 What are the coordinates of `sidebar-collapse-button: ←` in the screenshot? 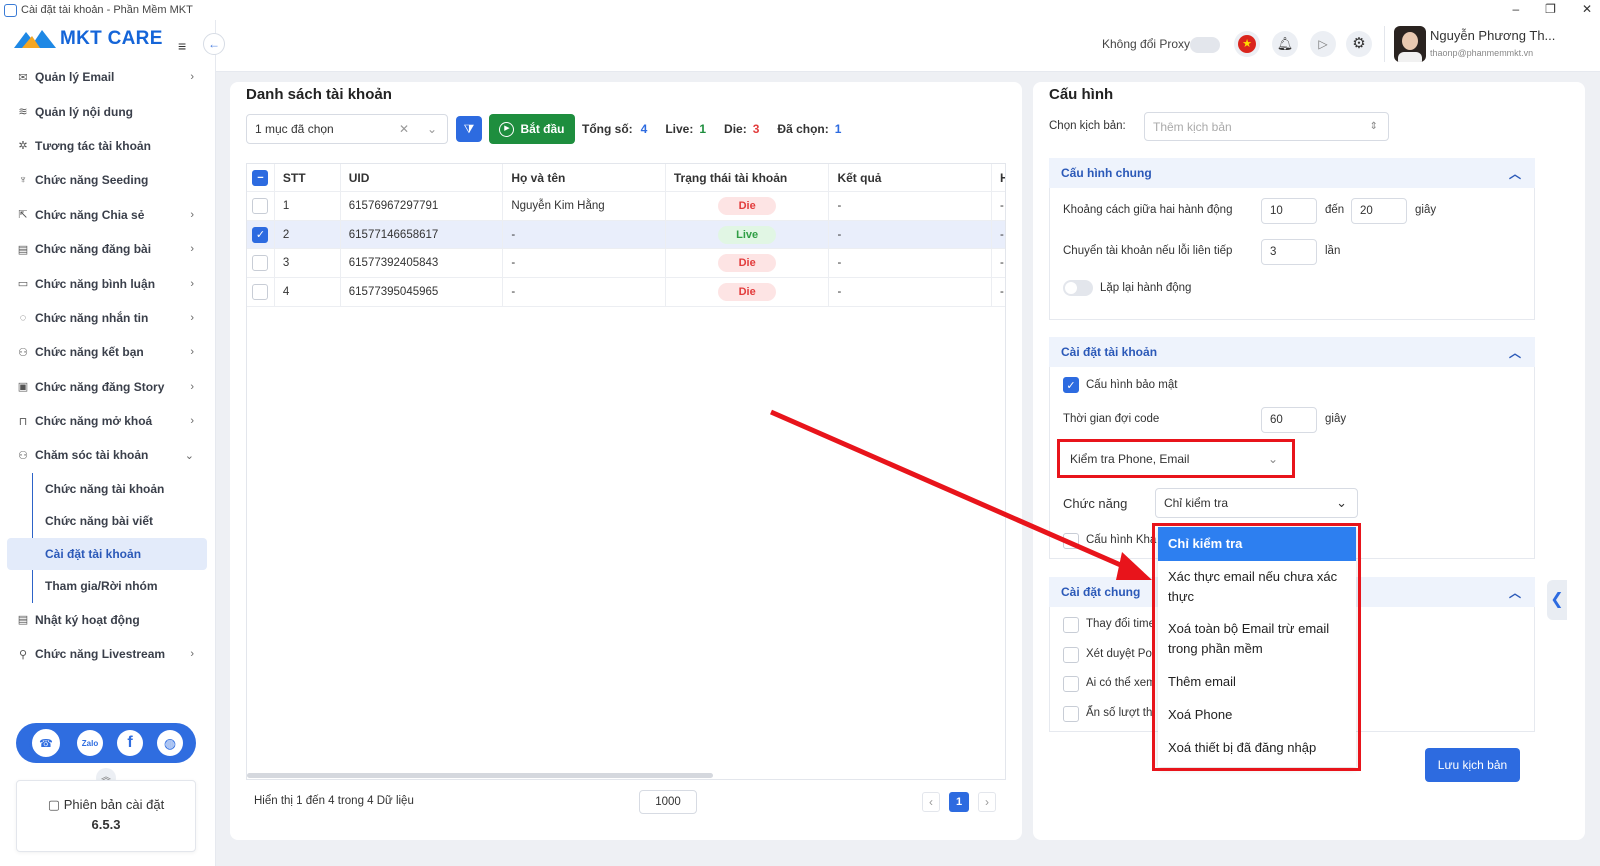 It's located at (214, 44).